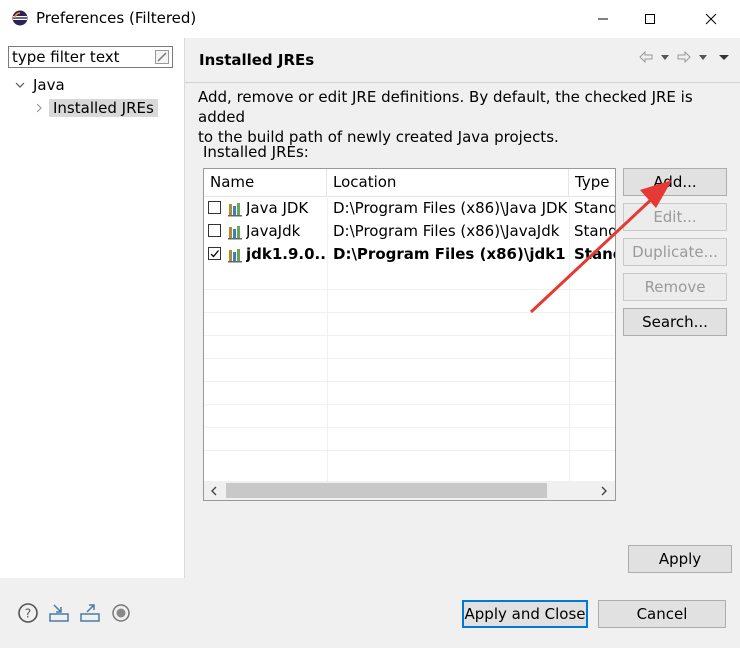 This screenshot has width=740, height=648. I want to click on horizontal-scrollbar, so click(409, 490).